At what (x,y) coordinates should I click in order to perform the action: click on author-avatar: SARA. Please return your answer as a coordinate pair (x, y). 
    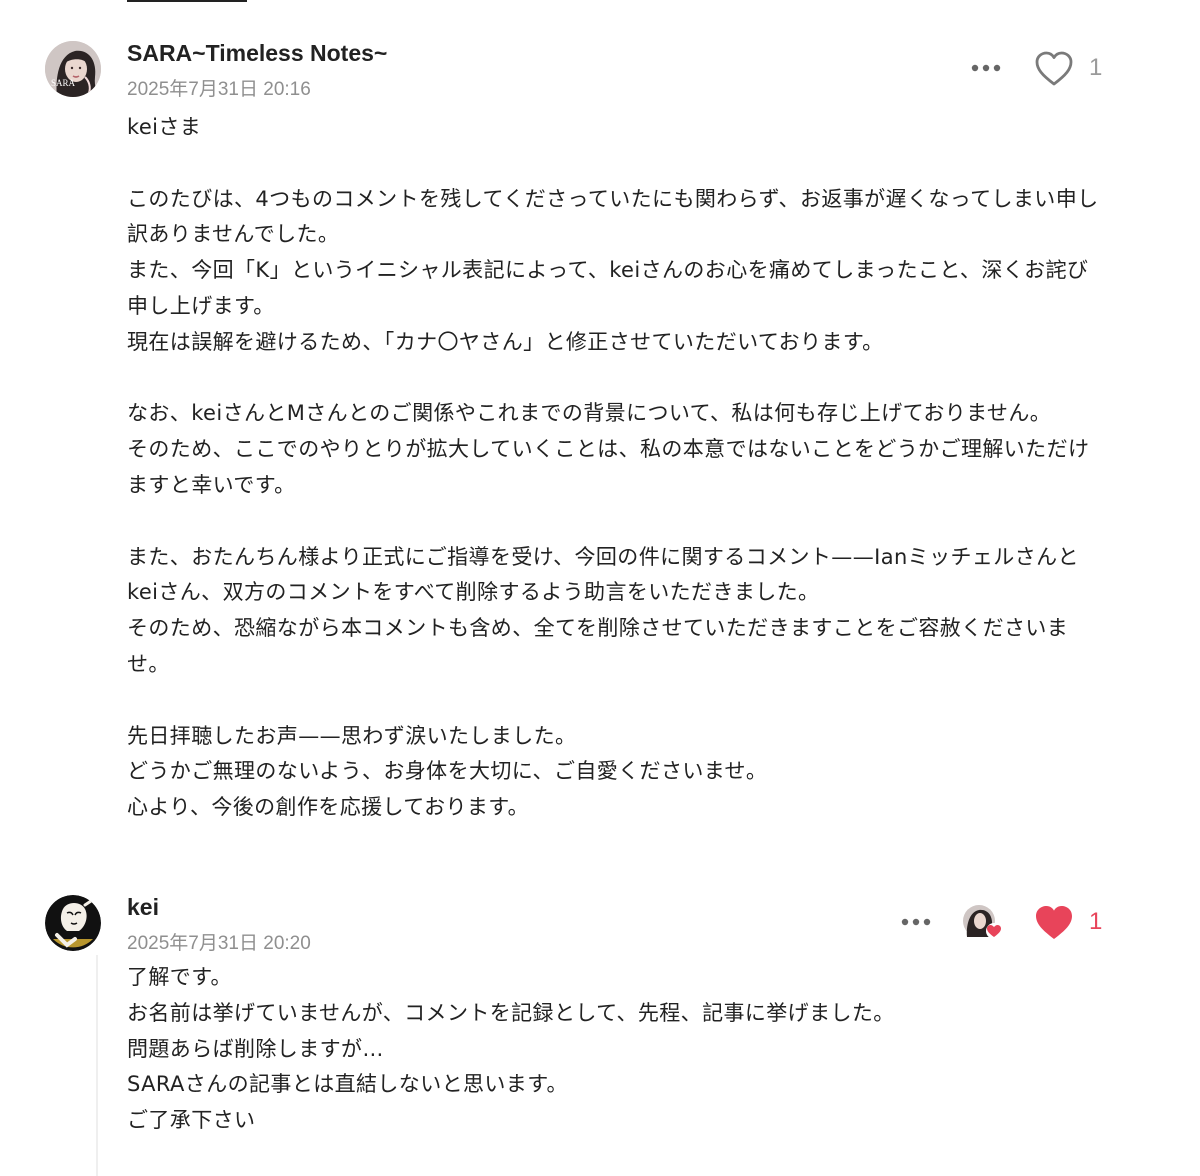
    Looking at the image, I should click on (73, 69).